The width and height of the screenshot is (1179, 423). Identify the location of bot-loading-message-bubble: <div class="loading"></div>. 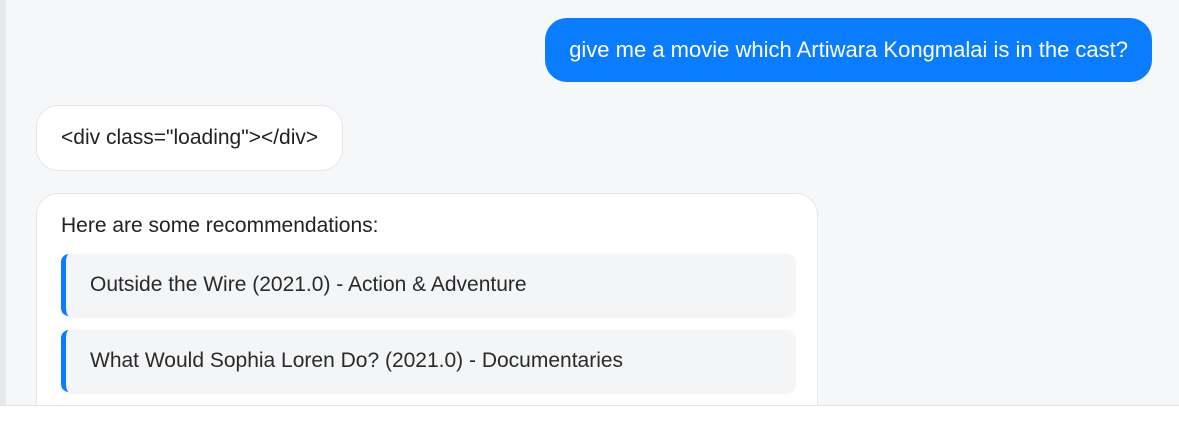
(190, 138).